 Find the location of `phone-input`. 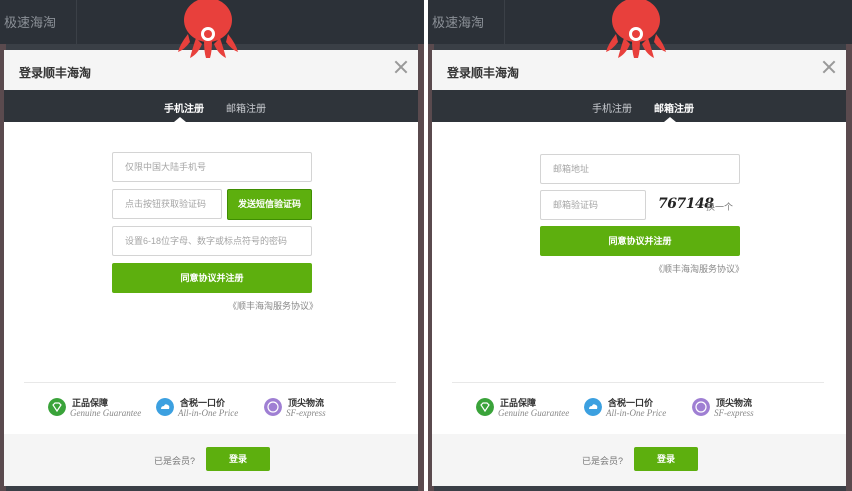

phone-input is located at coordinates (212, 167).